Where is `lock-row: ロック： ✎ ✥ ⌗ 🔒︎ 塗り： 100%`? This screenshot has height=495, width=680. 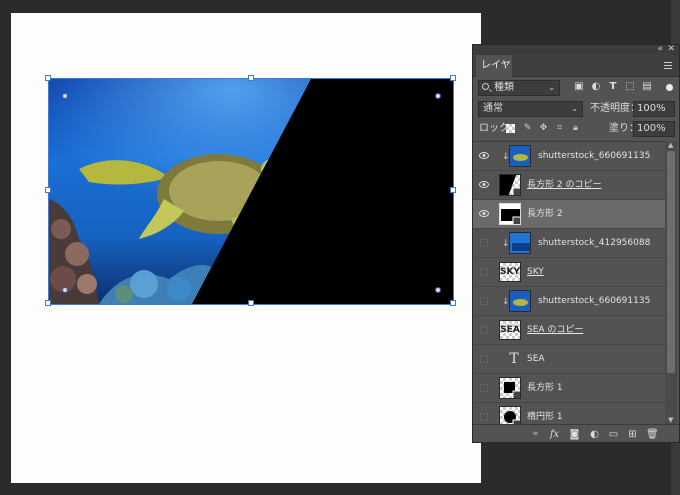 lock-row: ロック： ✎ ✥ ⌗ 🔒︎ 塗り： 100% is located at coordinates (576, 129).